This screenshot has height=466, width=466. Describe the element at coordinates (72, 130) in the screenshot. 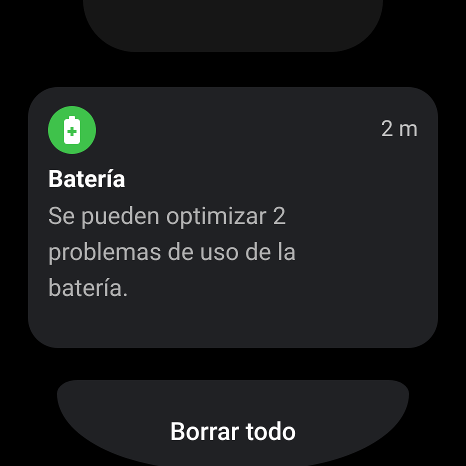

I see `battery-icon` at that location.